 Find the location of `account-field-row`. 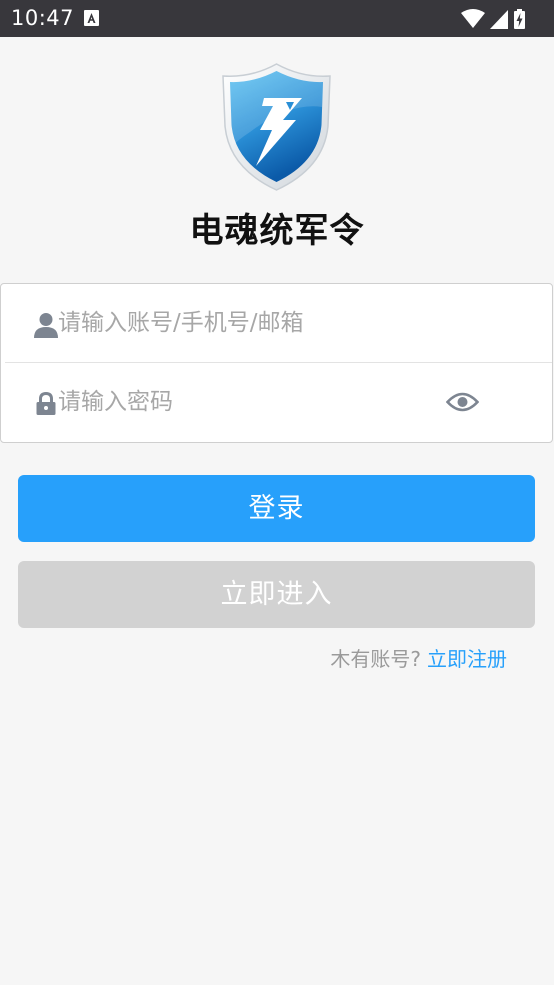

account-field-row is located at coordinates (276, 323).